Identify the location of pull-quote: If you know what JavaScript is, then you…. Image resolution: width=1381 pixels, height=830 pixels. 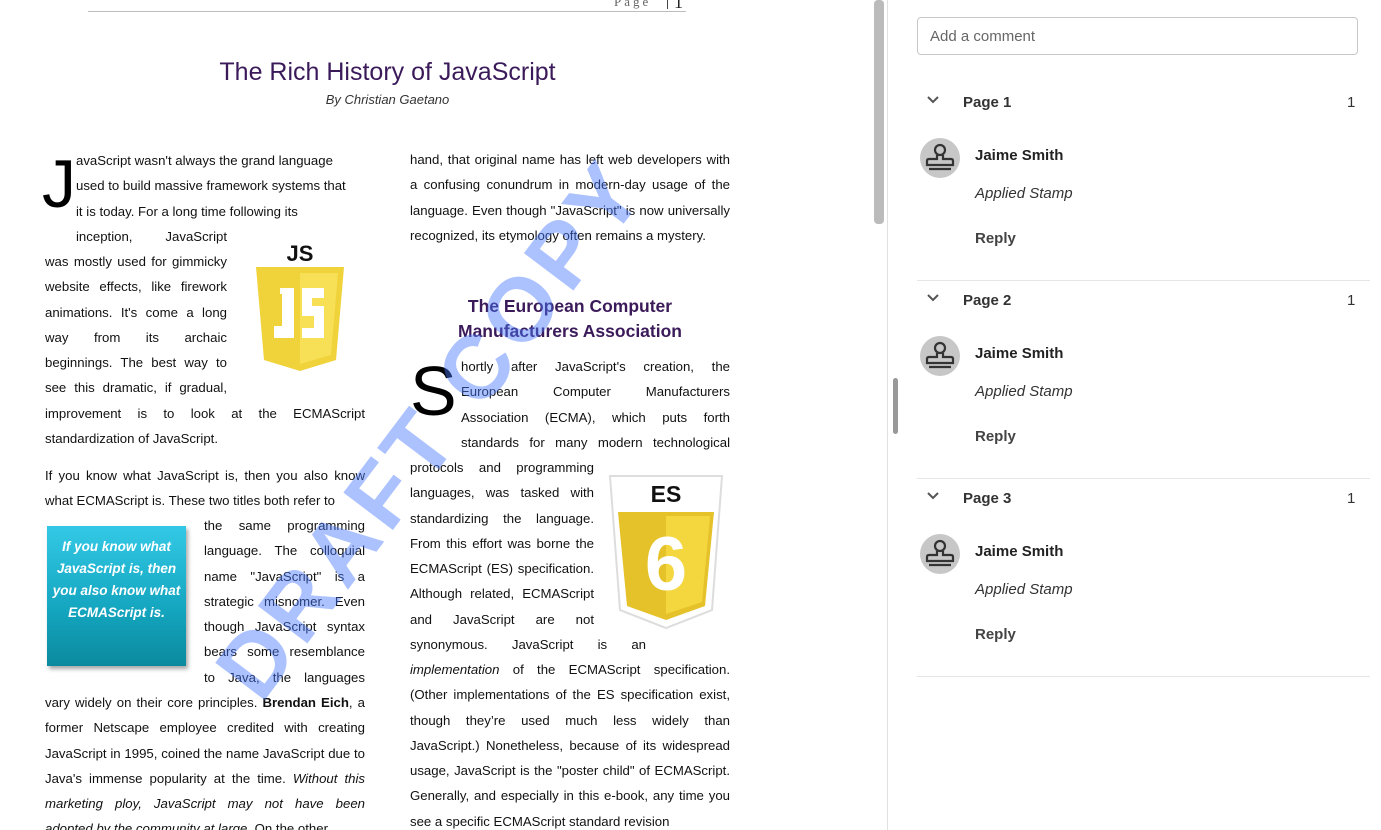
(116, 596).